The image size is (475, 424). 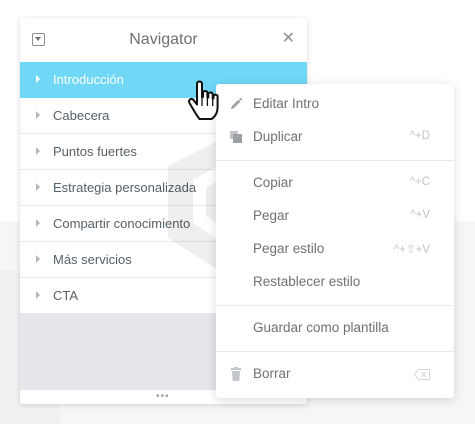 What do you see at coordinates (335, 217) in the screenshot?
I see `menu-item-paste: Pegar ^+V` at bounding box center [335, 217].